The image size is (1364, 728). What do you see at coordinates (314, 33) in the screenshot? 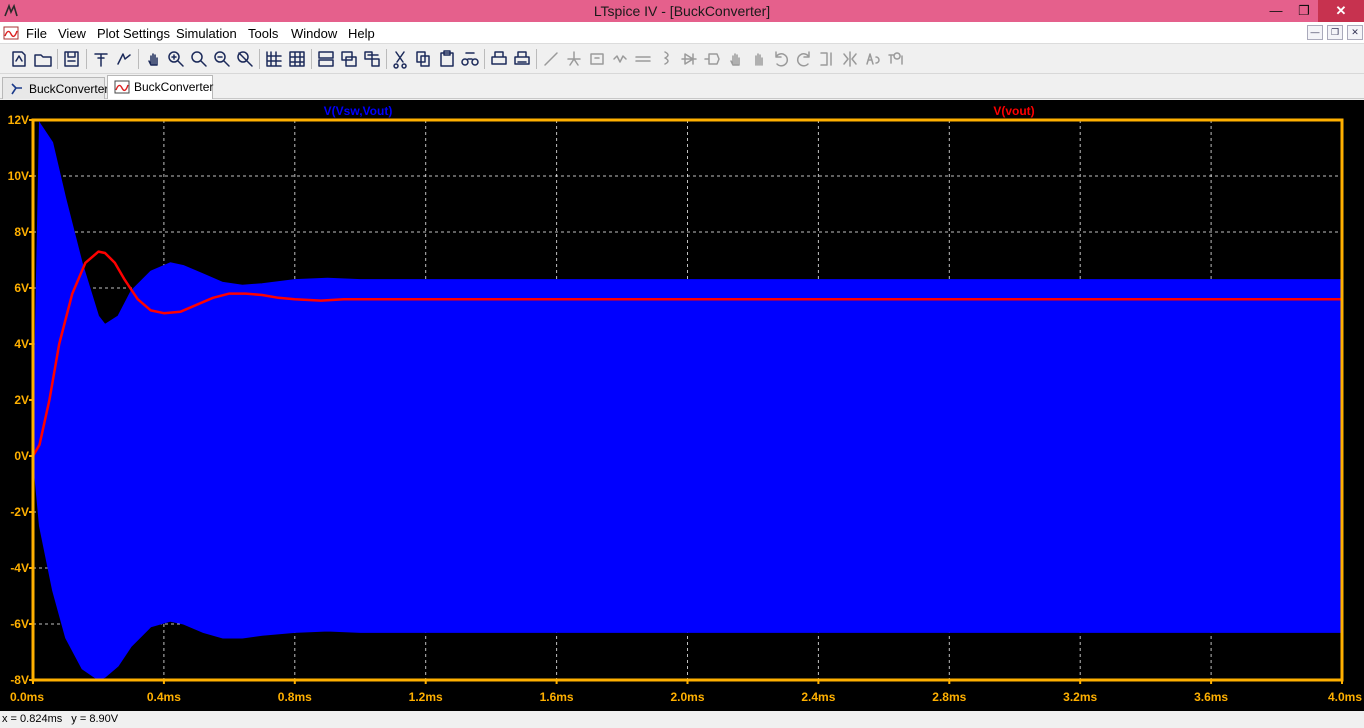
I see `menu-window: Window` at bounding box center [314, 33].